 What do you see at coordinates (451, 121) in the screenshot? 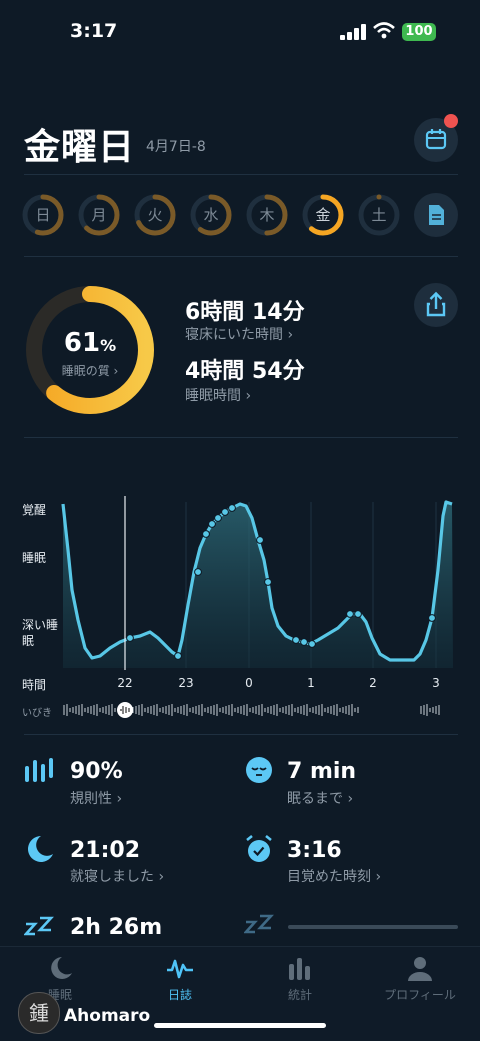
I see `notification-badge` at bounding box center [451, 121].